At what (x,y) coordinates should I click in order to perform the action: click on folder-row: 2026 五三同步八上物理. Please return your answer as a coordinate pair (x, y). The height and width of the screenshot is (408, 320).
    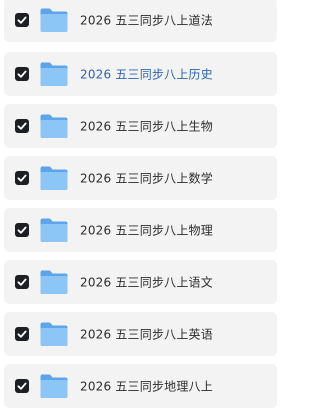
    Looking at the image, I should click on (140, 230).